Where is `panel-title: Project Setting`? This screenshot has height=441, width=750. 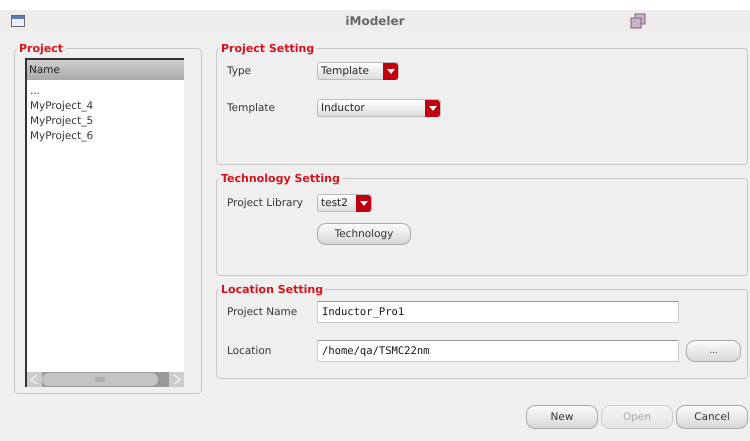
panel-title: Project Setting is located at coordinates (268, 48).